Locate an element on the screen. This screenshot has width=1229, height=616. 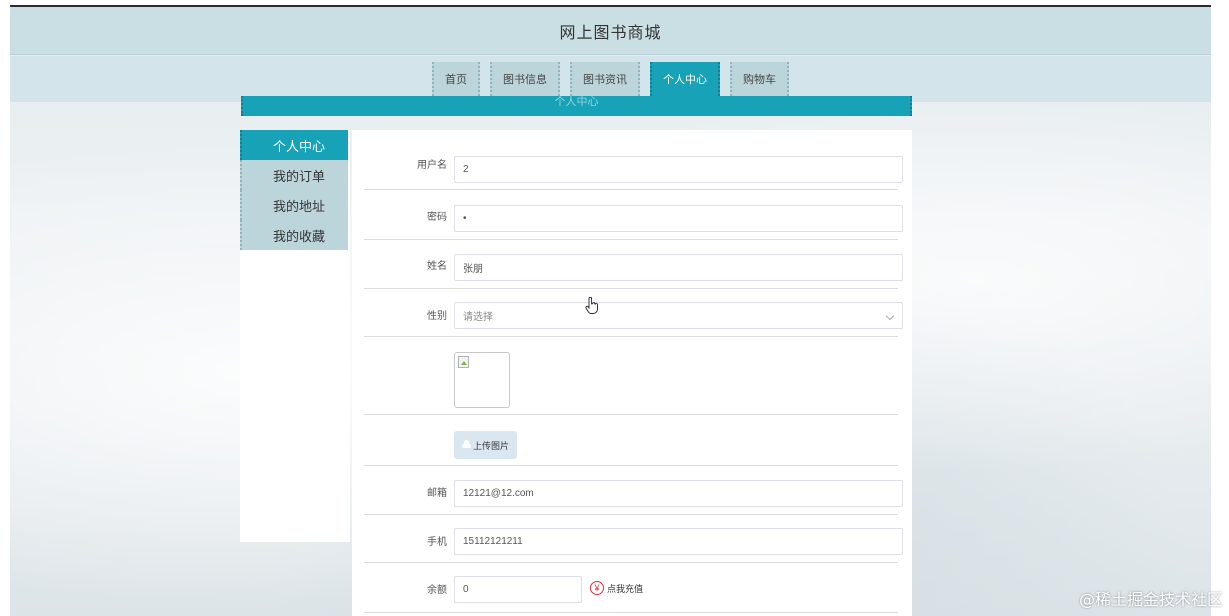
form-row-password: 密码 • is located at coordinates (633, 215).